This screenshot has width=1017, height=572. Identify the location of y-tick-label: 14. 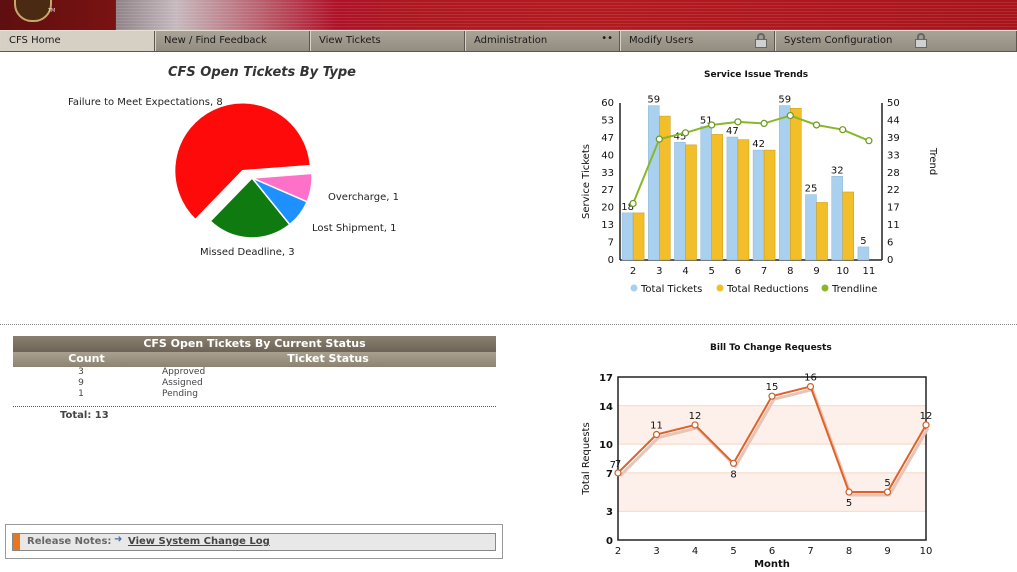
(606, 407).